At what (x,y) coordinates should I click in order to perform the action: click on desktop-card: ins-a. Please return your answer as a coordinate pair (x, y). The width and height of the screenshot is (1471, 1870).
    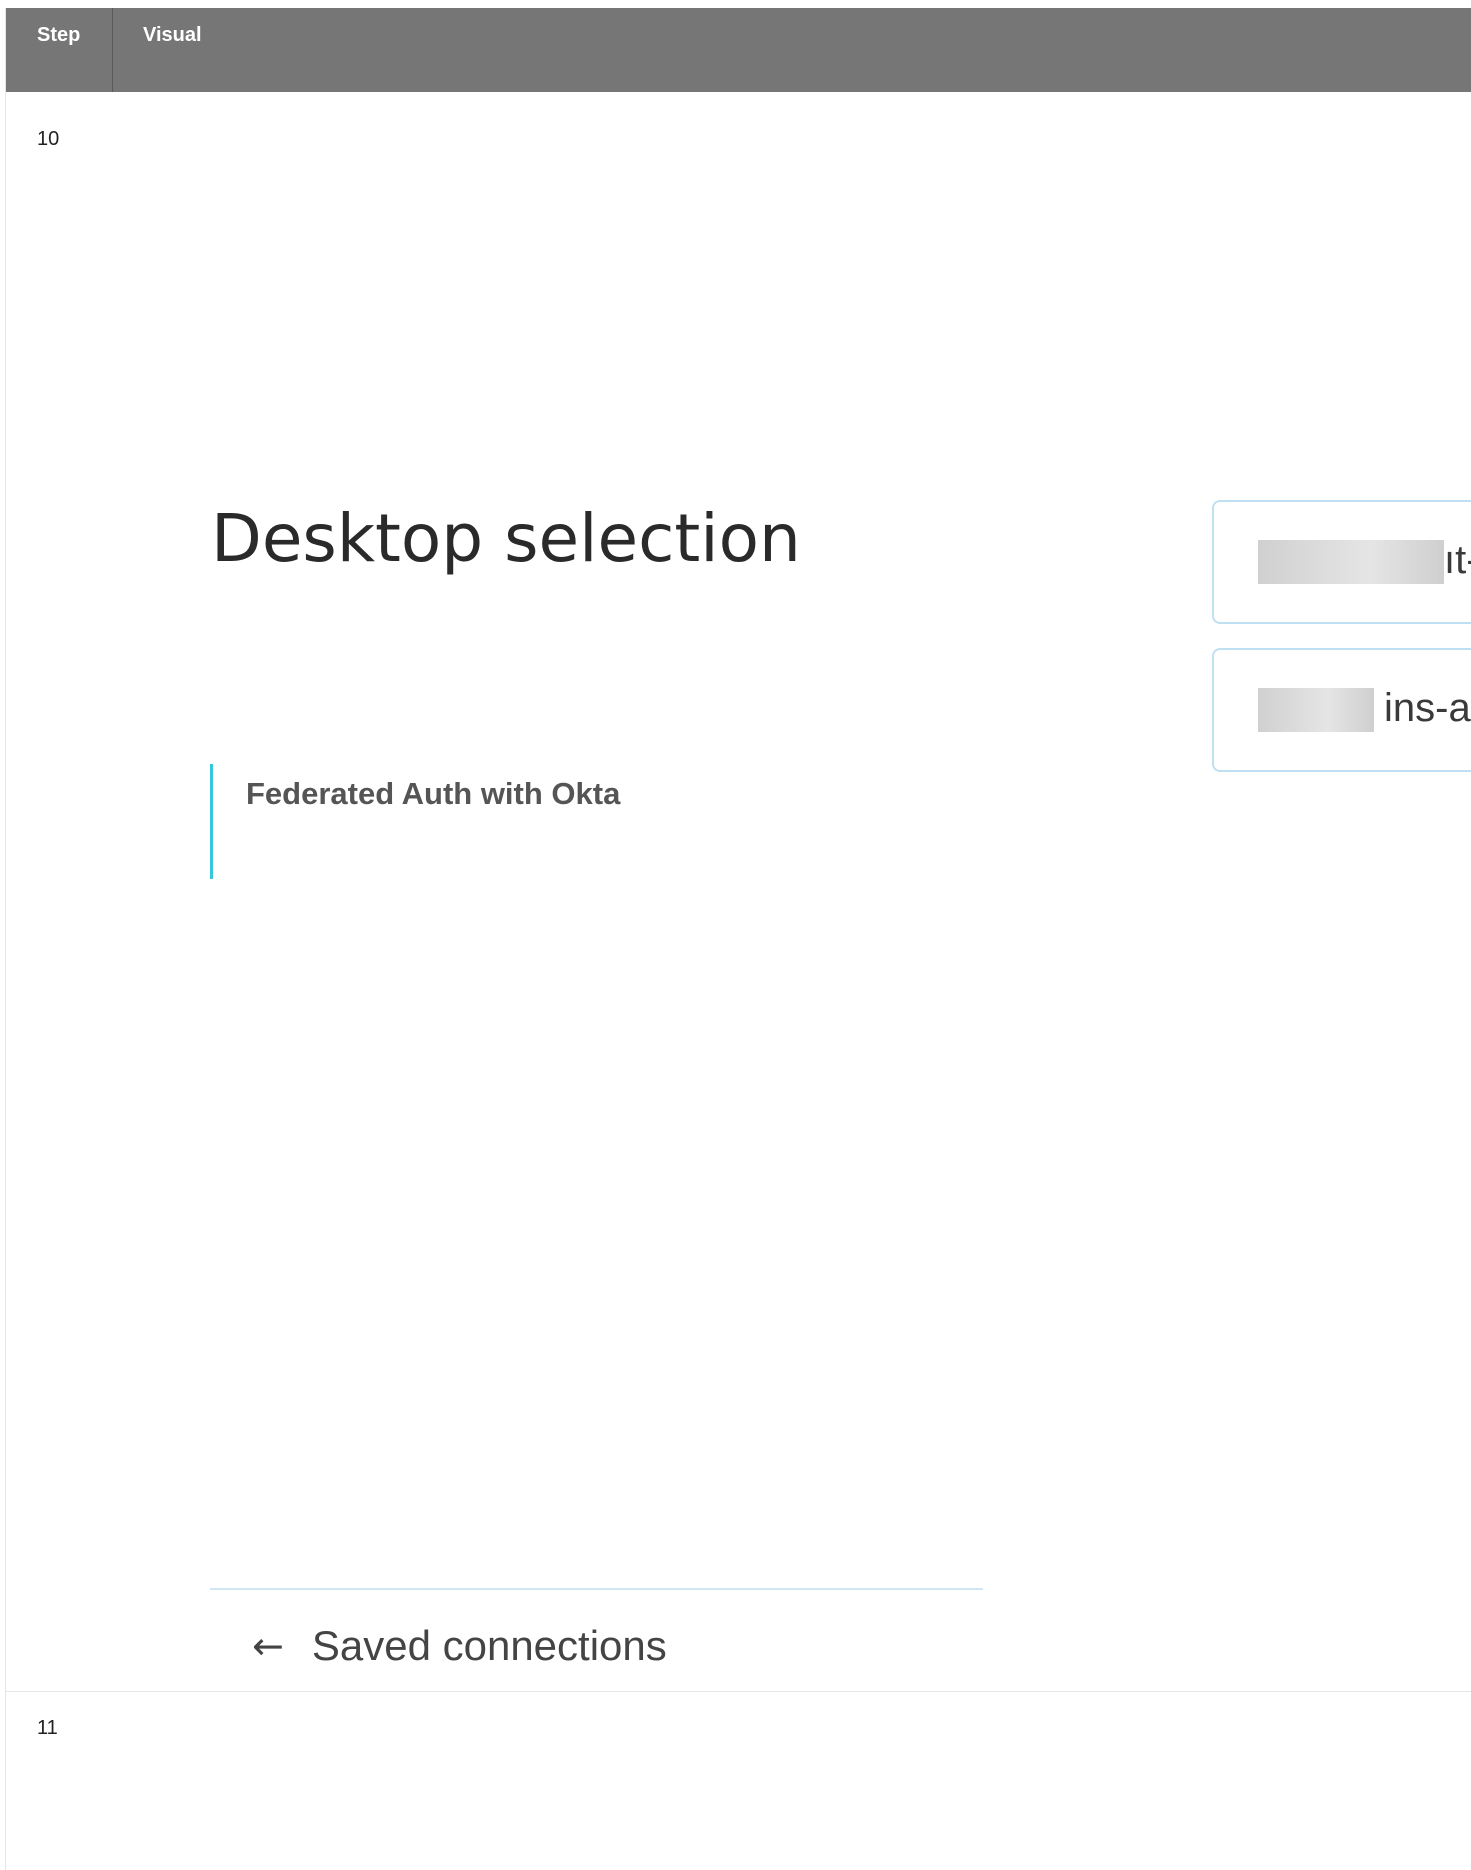
    Looking at the image, I should click on (1341, 710).